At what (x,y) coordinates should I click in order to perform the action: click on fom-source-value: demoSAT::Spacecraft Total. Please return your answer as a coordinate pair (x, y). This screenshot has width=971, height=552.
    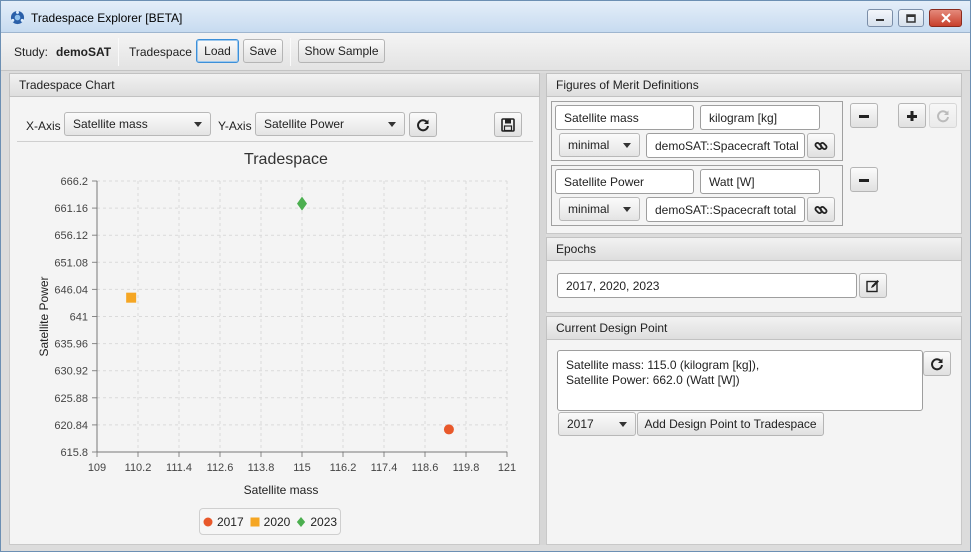
    Looking at the image, I should click on (727, 145).